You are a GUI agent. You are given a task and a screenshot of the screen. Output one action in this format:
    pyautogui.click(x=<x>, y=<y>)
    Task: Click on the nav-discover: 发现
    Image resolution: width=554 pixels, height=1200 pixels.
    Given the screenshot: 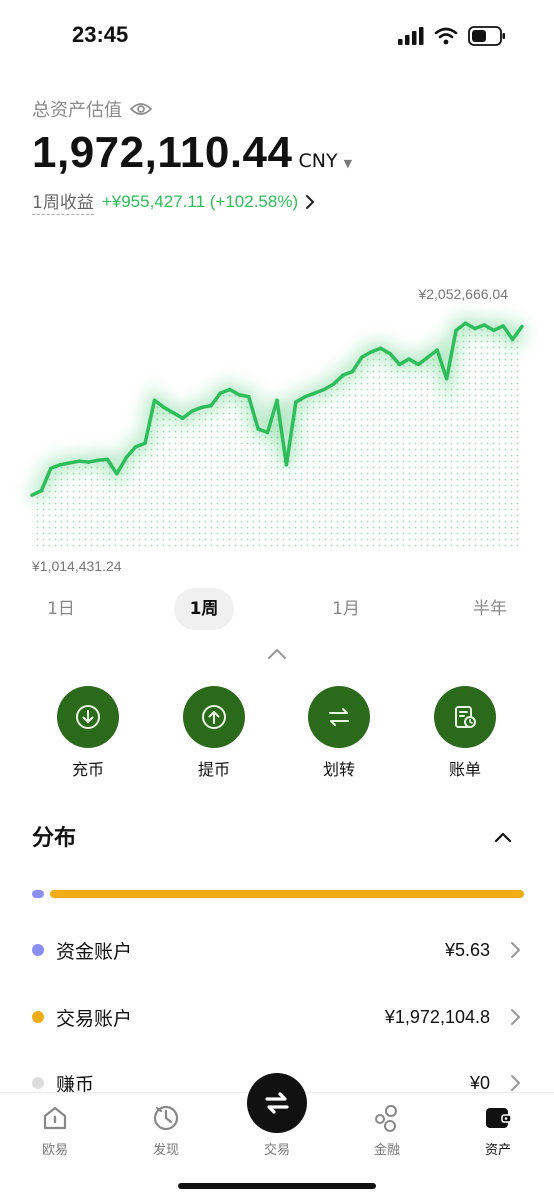 What is the action you would take?
    pyautogui.click(x=166, y=1130)
    